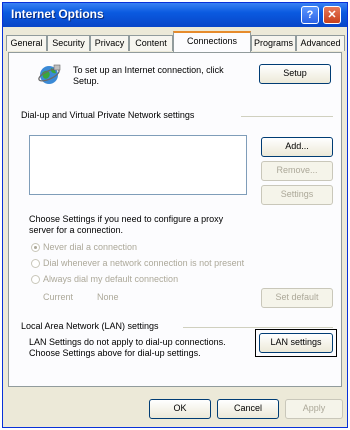  What do you see at coordinates (109, 43) in the screenshot?
I see `tab-privacy: Privacy` at bounding box center [109, 43].